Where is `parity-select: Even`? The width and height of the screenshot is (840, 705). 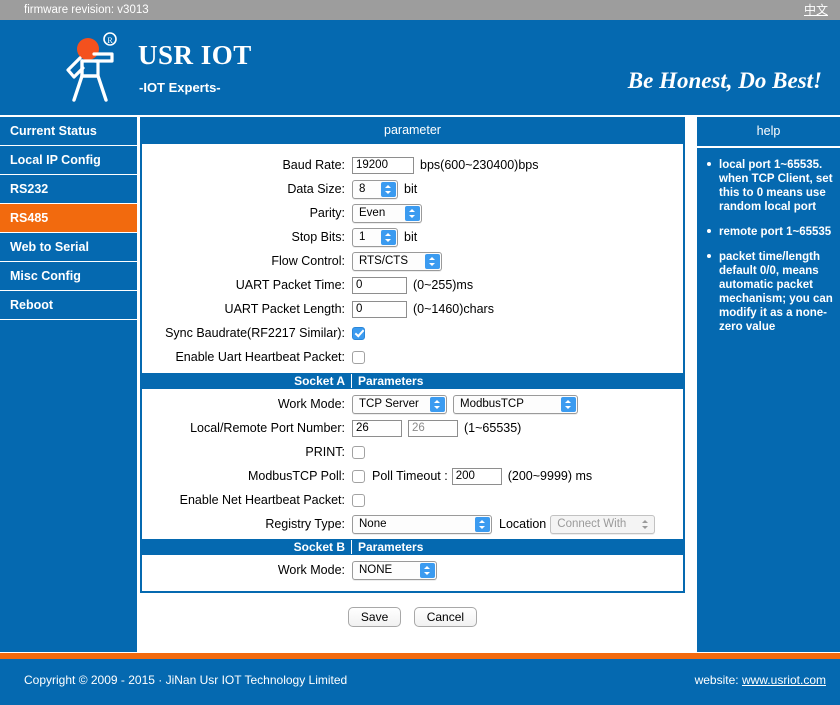 parity-select: Even is located at coordinates (387, 213).